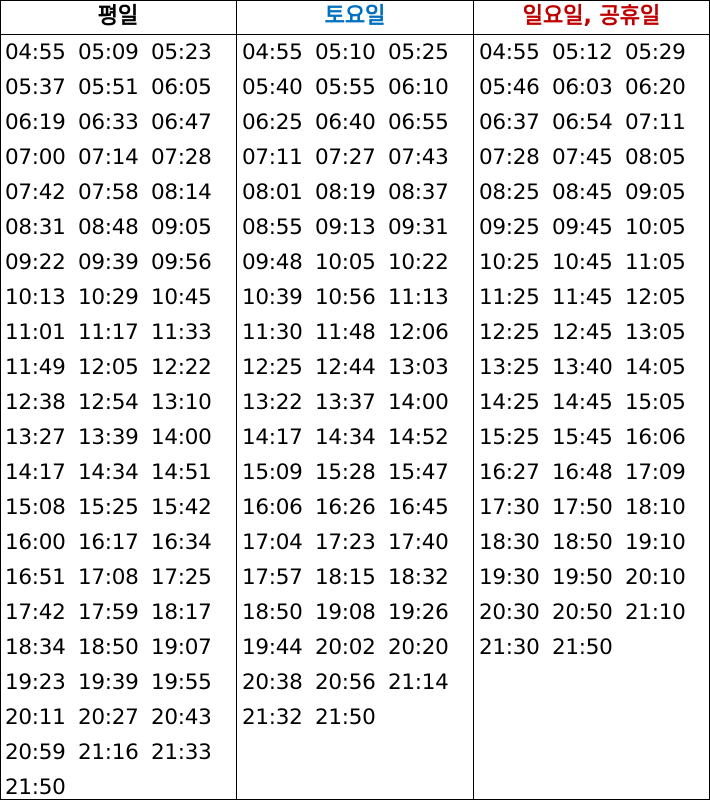 The height and width of the screenshot is (805, 710). What do you see at coordinates (272, 297) in the screenshot?
I see `departure-time: 10:39` at bounding box center [272, 297].